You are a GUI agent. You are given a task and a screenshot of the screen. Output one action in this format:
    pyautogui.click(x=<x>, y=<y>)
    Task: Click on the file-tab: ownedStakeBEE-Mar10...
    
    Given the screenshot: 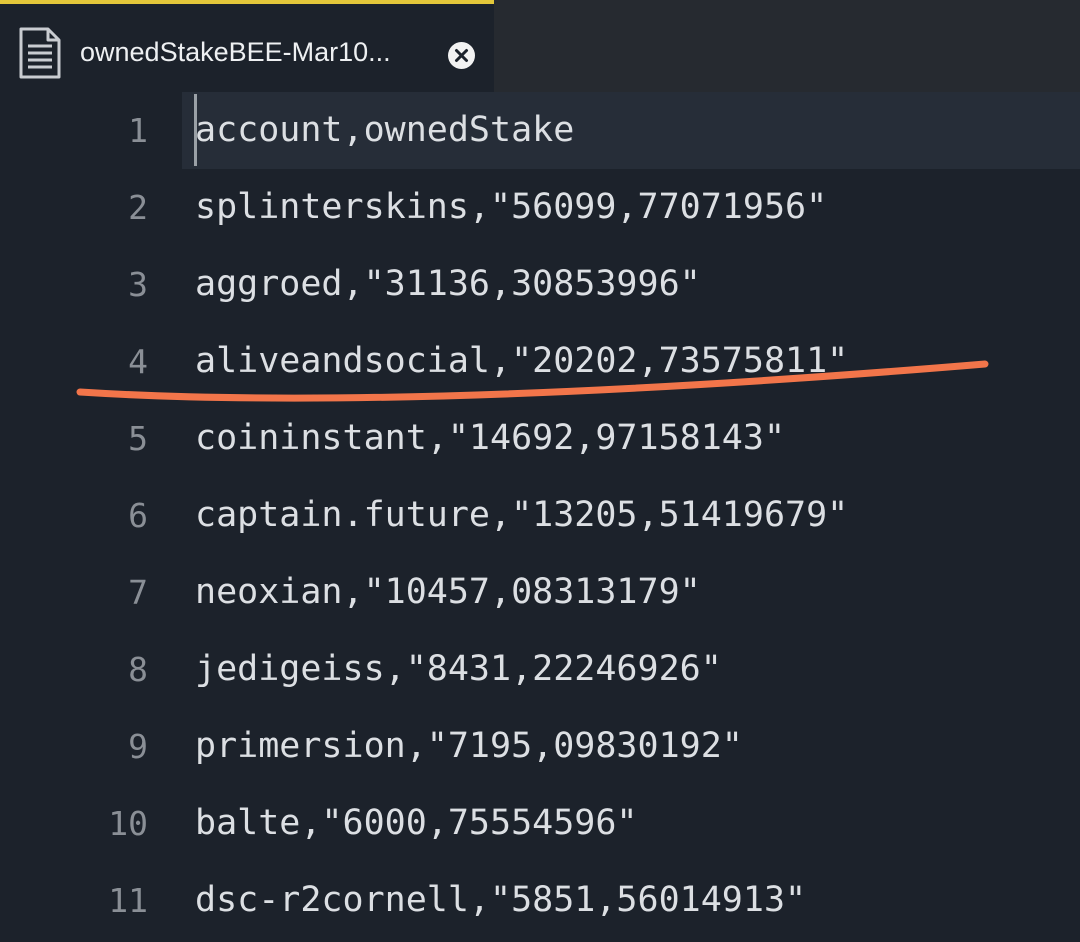 What is the action you would take?
    pyautogui.click(x=247, y=46)
    